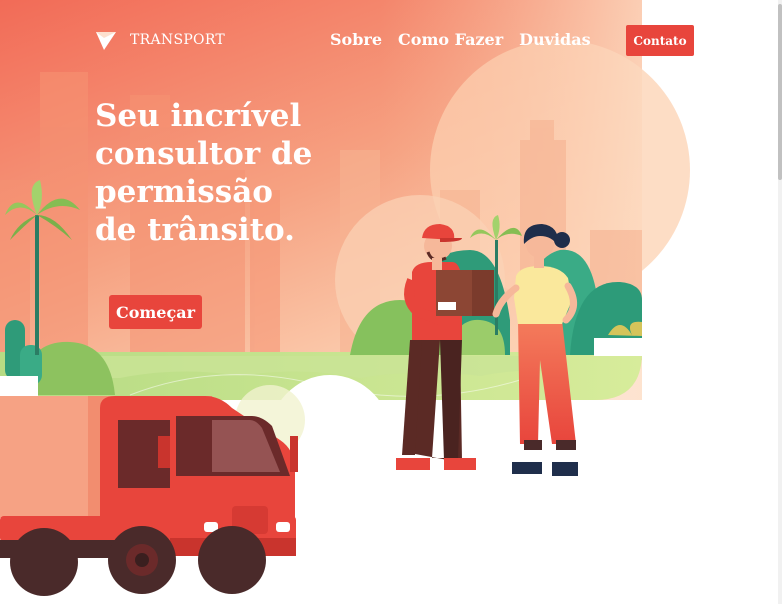 This screenshot has height=604, width=782. I want to click on brand-logo: TRANSPORT, so click(159, 40).